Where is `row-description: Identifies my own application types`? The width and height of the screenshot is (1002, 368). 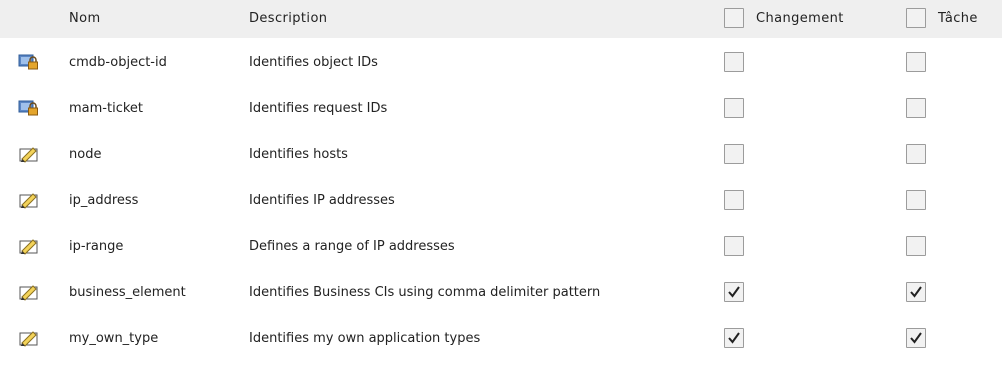 row-description: Identifies my own application types is located at coordinates (365, 338).